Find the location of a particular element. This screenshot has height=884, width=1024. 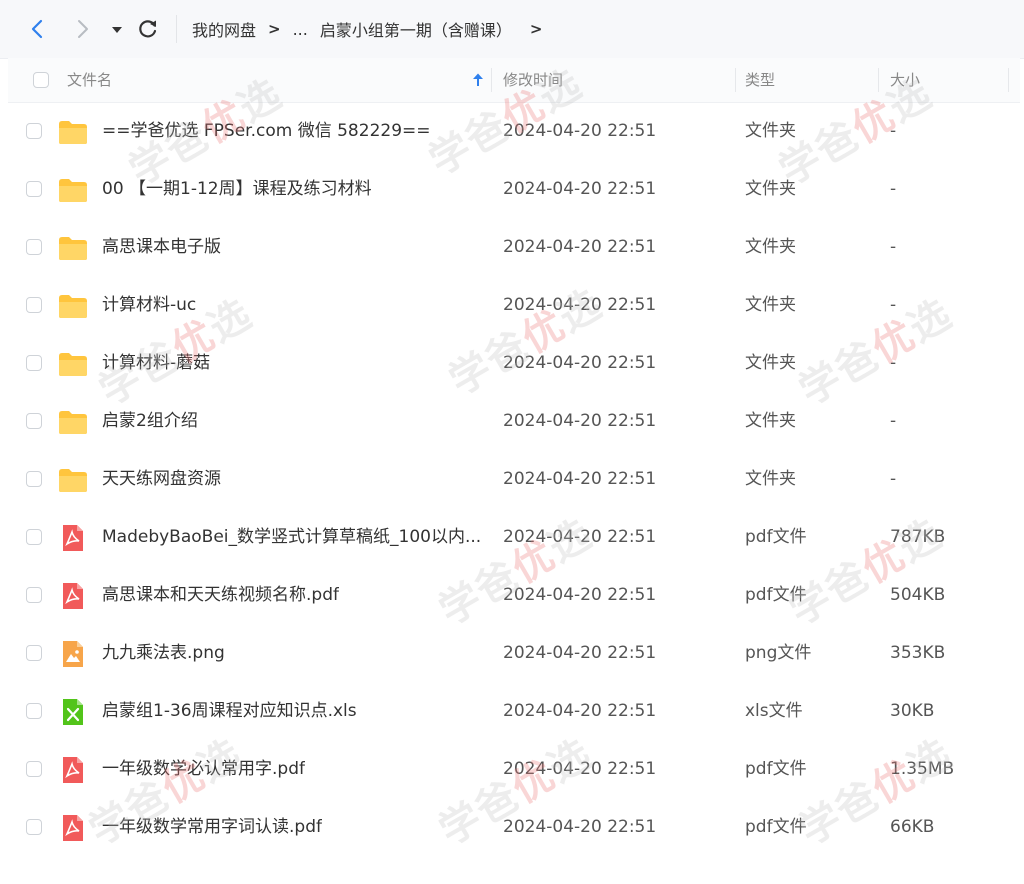

caret-down-icon is located at coordinates (117, 30).